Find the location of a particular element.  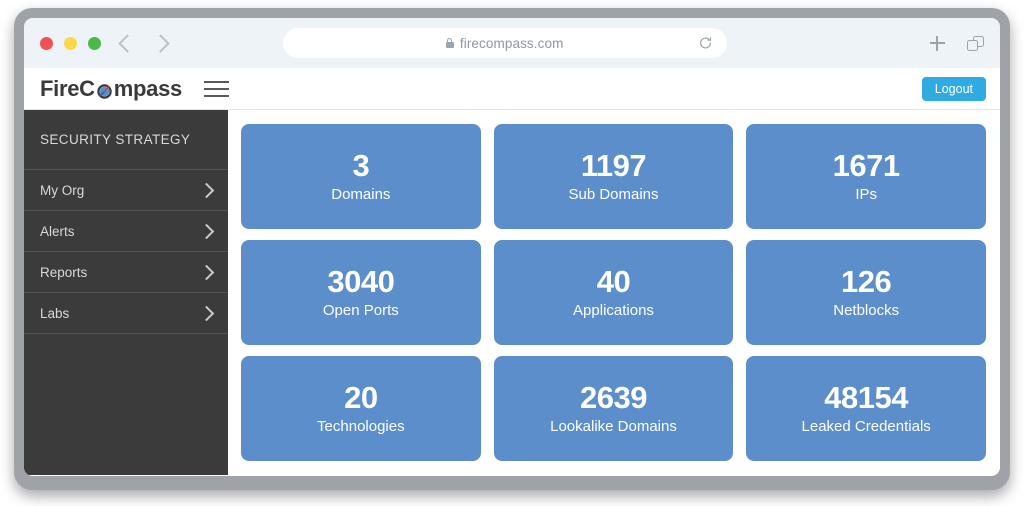

stat-card-open-ports: 3040 Open Ports is located at coordinates (361, 292).